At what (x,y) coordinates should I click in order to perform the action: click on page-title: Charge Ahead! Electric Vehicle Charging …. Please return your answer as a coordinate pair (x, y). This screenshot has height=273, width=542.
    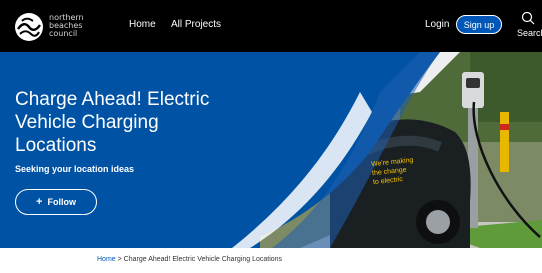
    Looking at the image, I should click on (125, 122).